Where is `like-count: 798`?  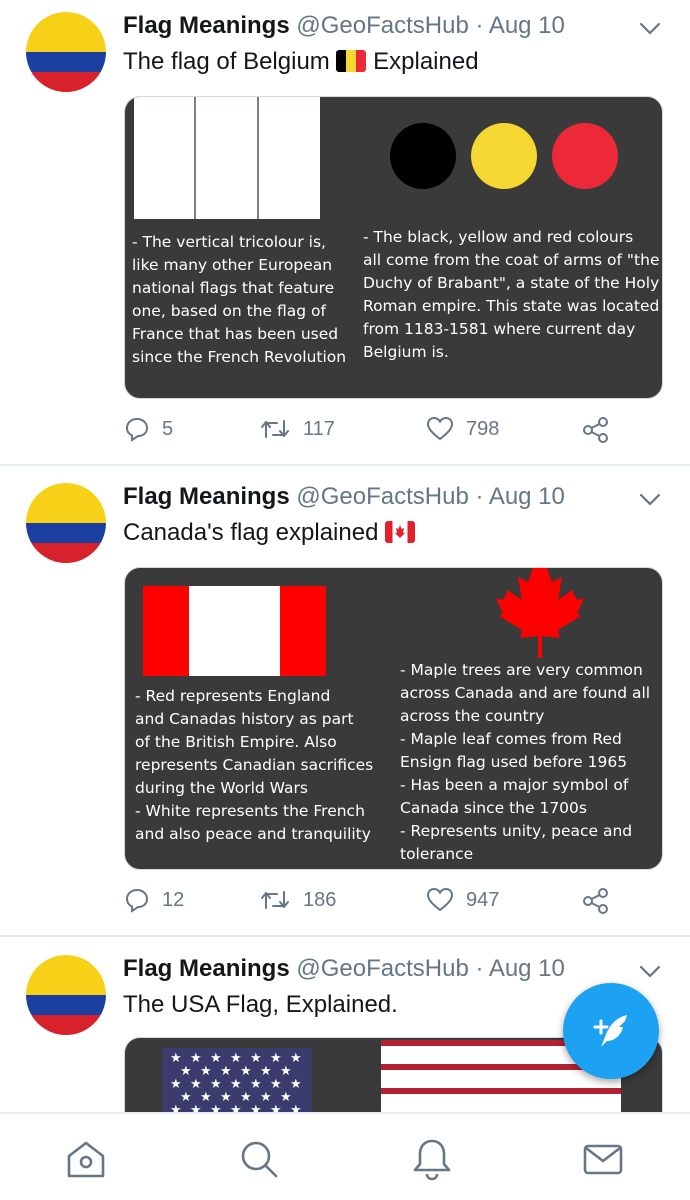
like-count: 798 is located at coordinates (483, 428).